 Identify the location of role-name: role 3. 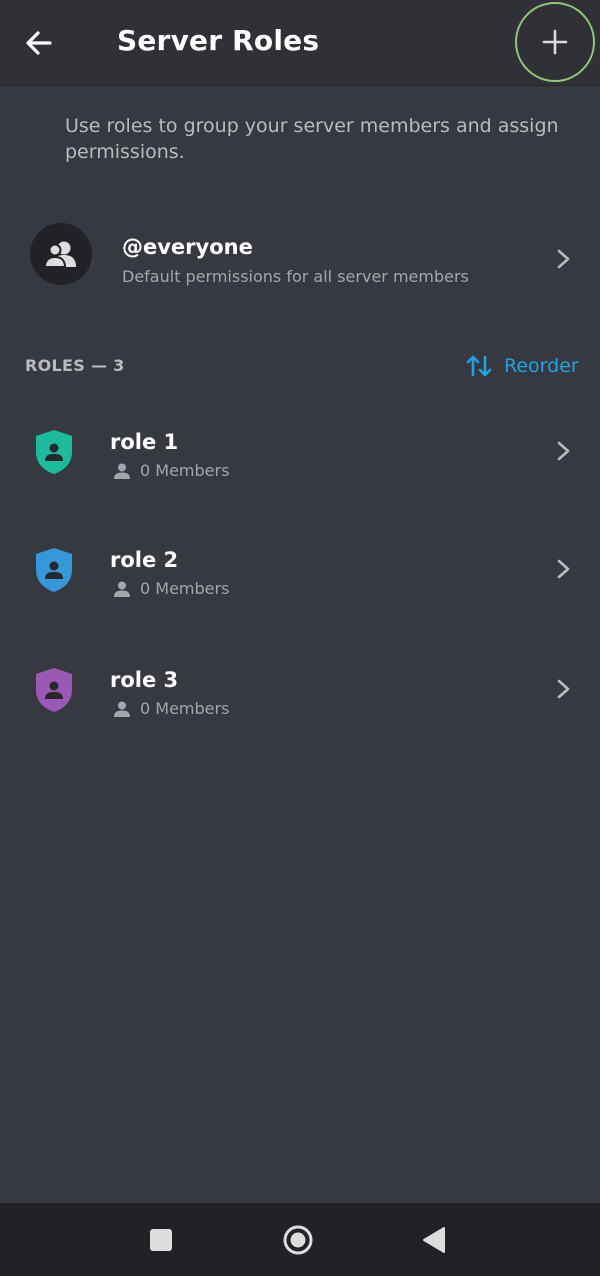
(144, 680).